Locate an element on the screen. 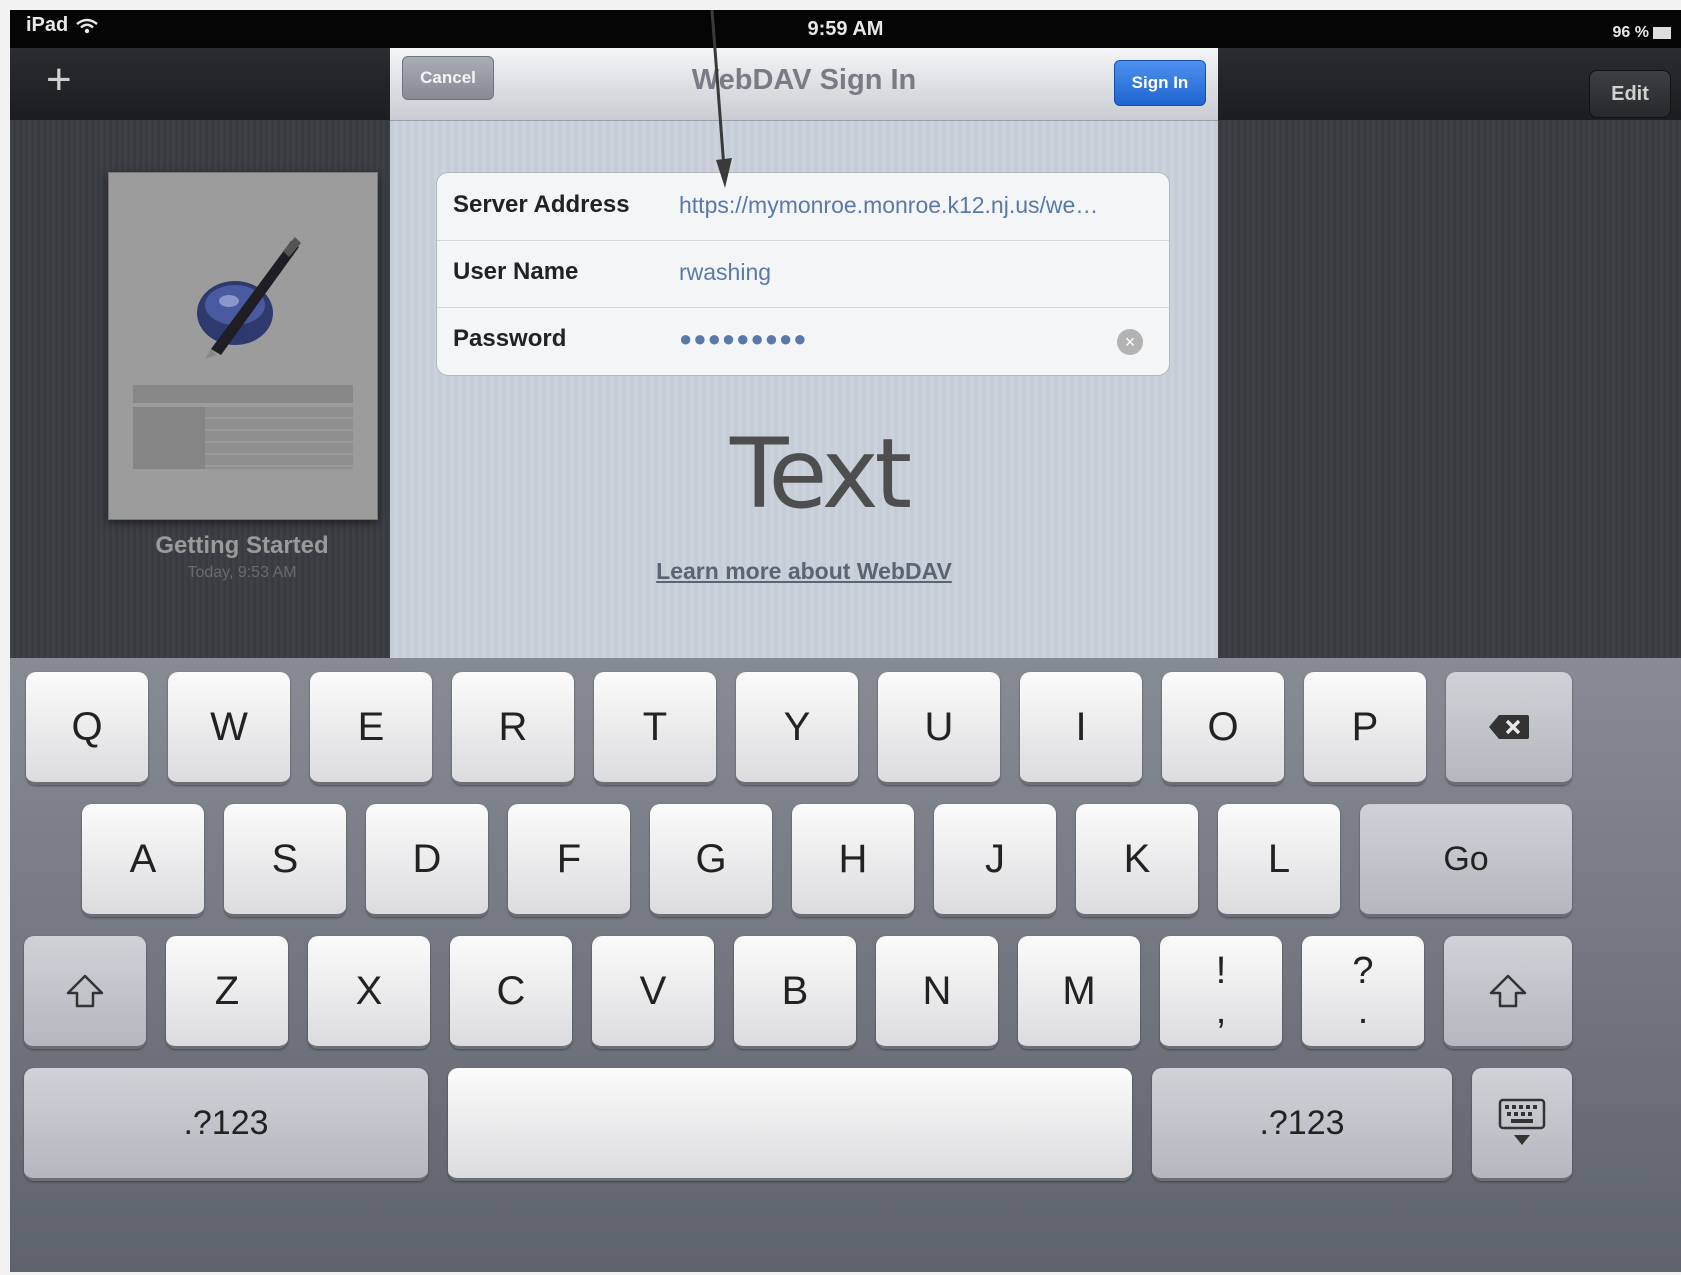 The image size is (1681, 1275). key-e: E is located at coordinates (371, 728).